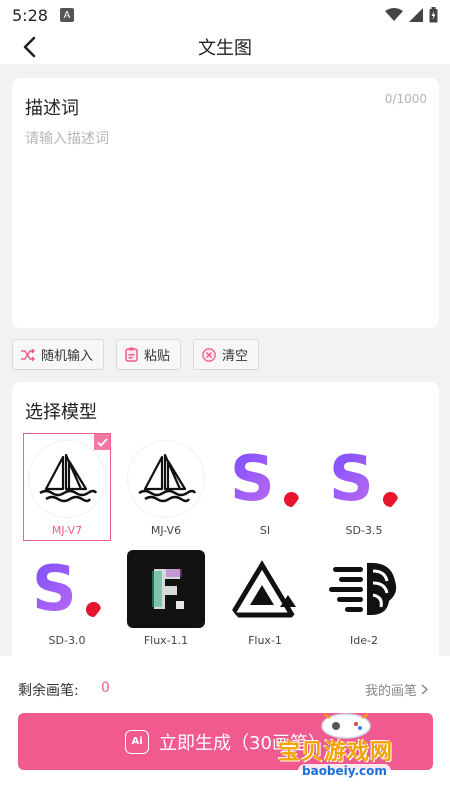 Image resolution: width=450 pixels, height=800 pixels. Describe the element at coordinates (166, 530) in the screenshot. I see `model-label: MJ-V6` at that location.